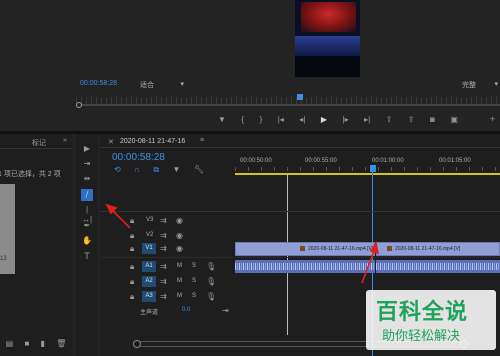 The image size is (500, 356). Describe the element at coordinates (118, 216) in the screenshot. I see `red-arrow-left` at that location.